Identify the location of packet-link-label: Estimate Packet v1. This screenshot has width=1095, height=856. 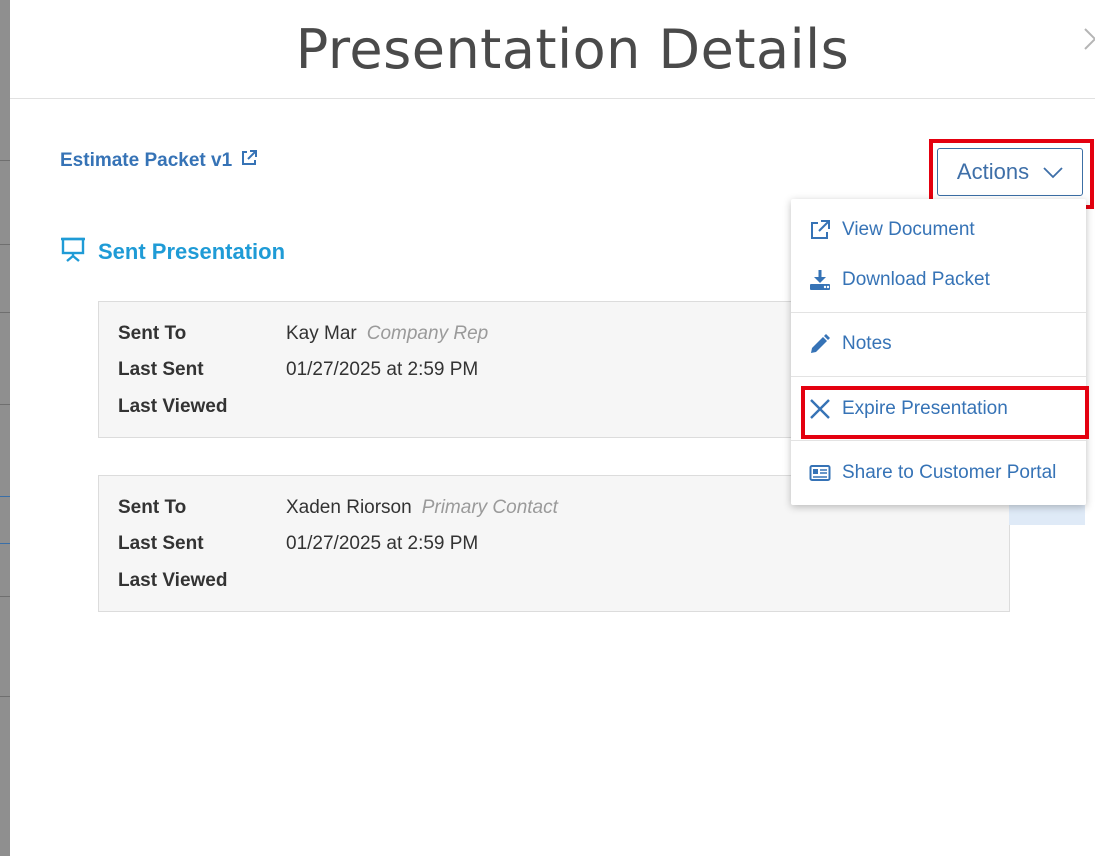
(146, 160).